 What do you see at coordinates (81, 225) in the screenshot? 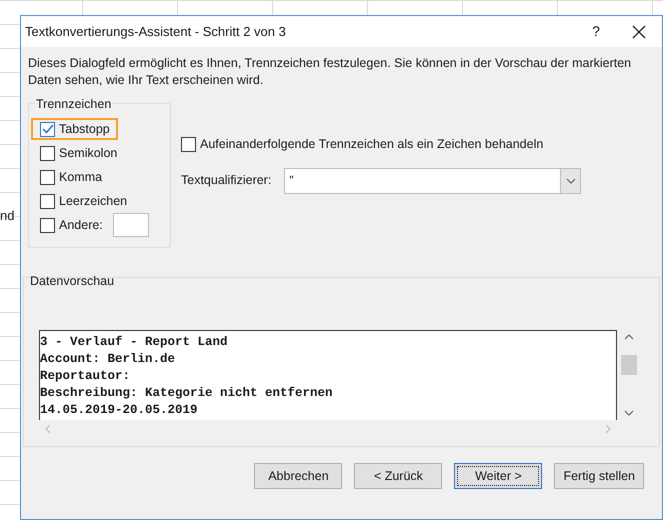
I see `checkbox-label: Andere:` at bounding box center [81, 225].